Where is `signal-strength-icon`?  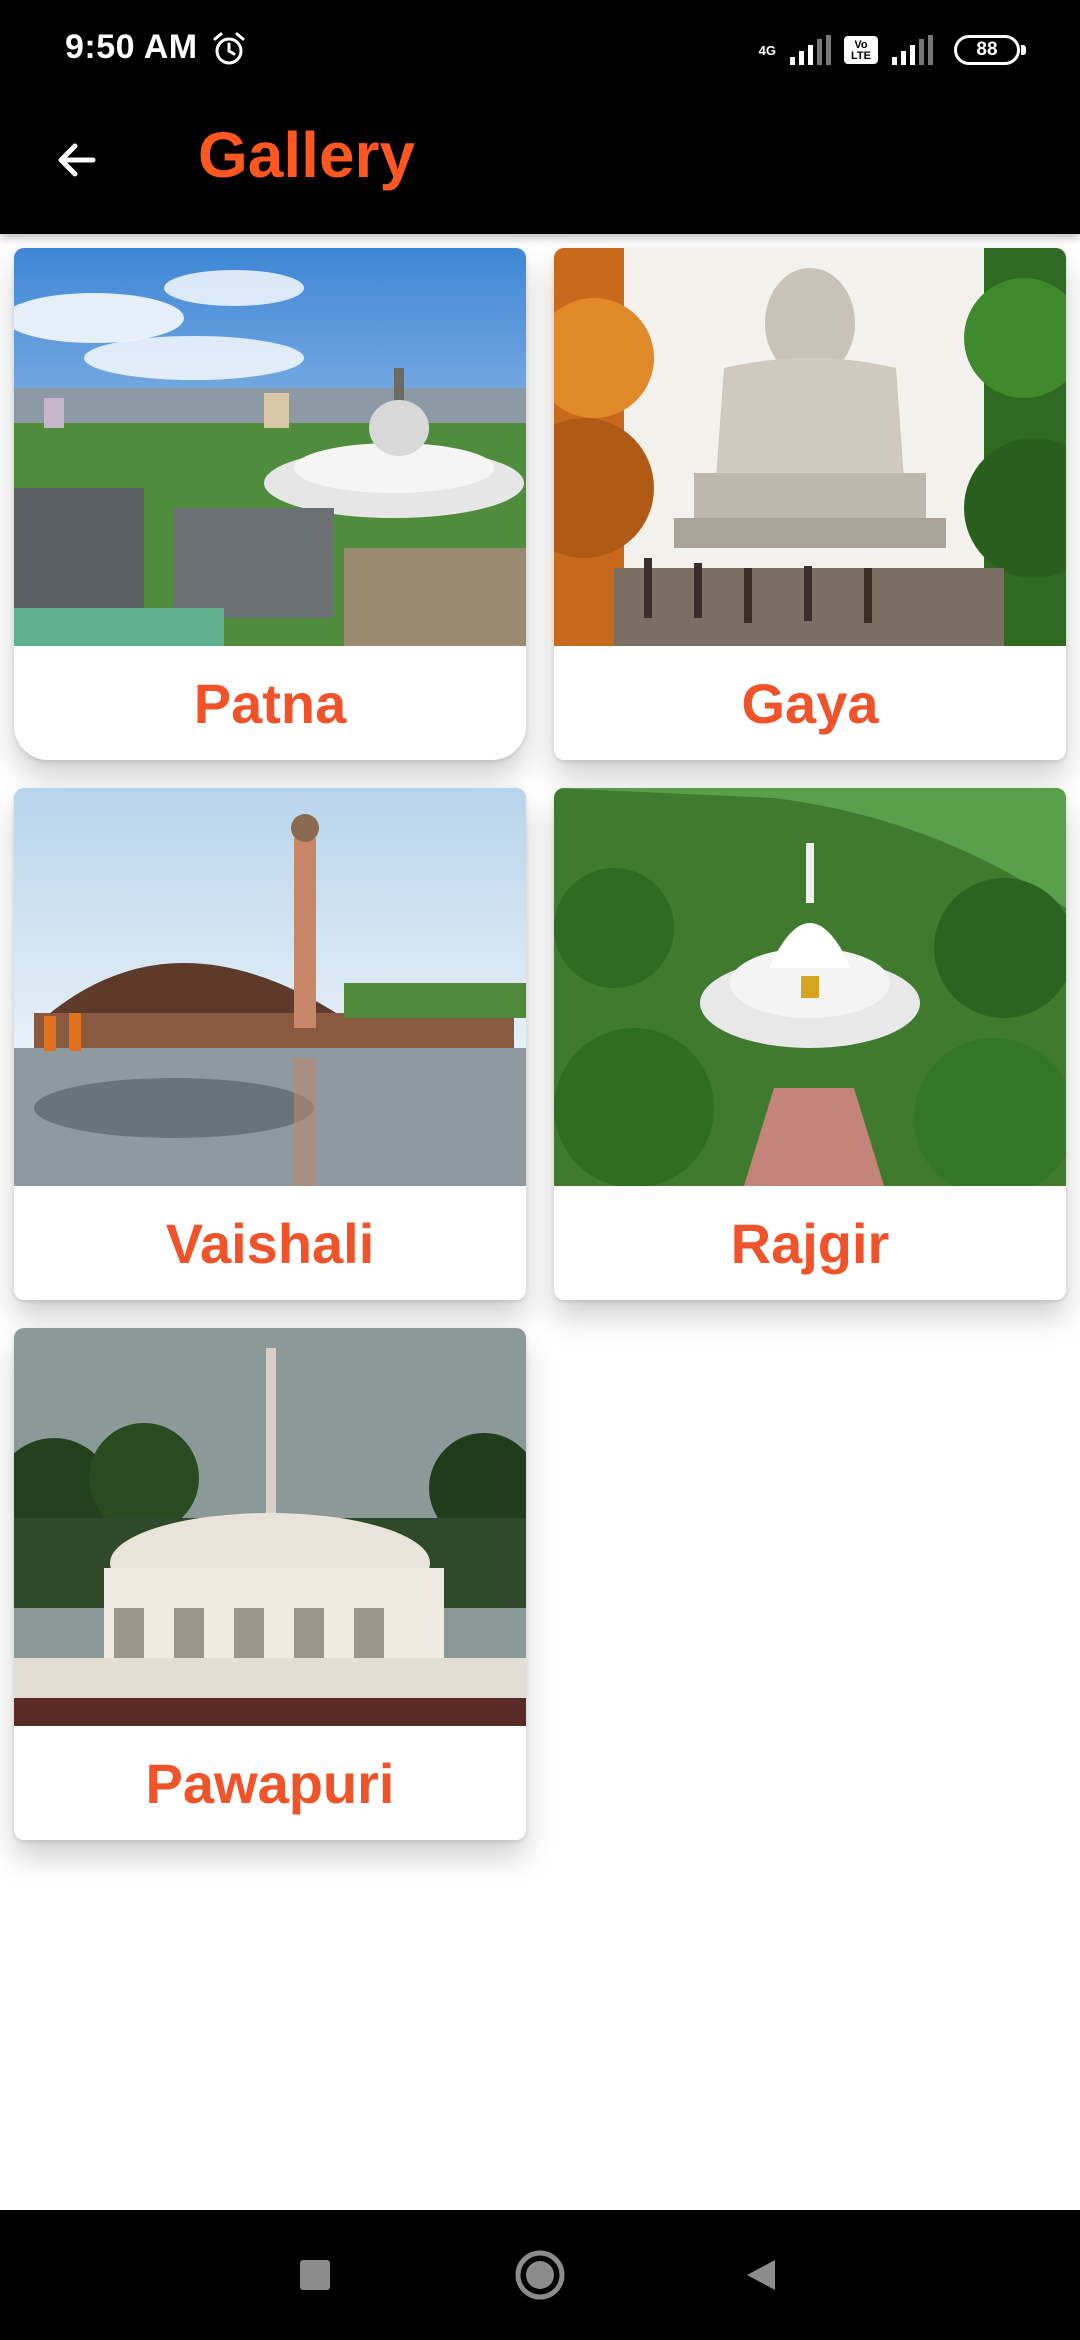
signal-strength-icon is located at coordinates (810, 50).